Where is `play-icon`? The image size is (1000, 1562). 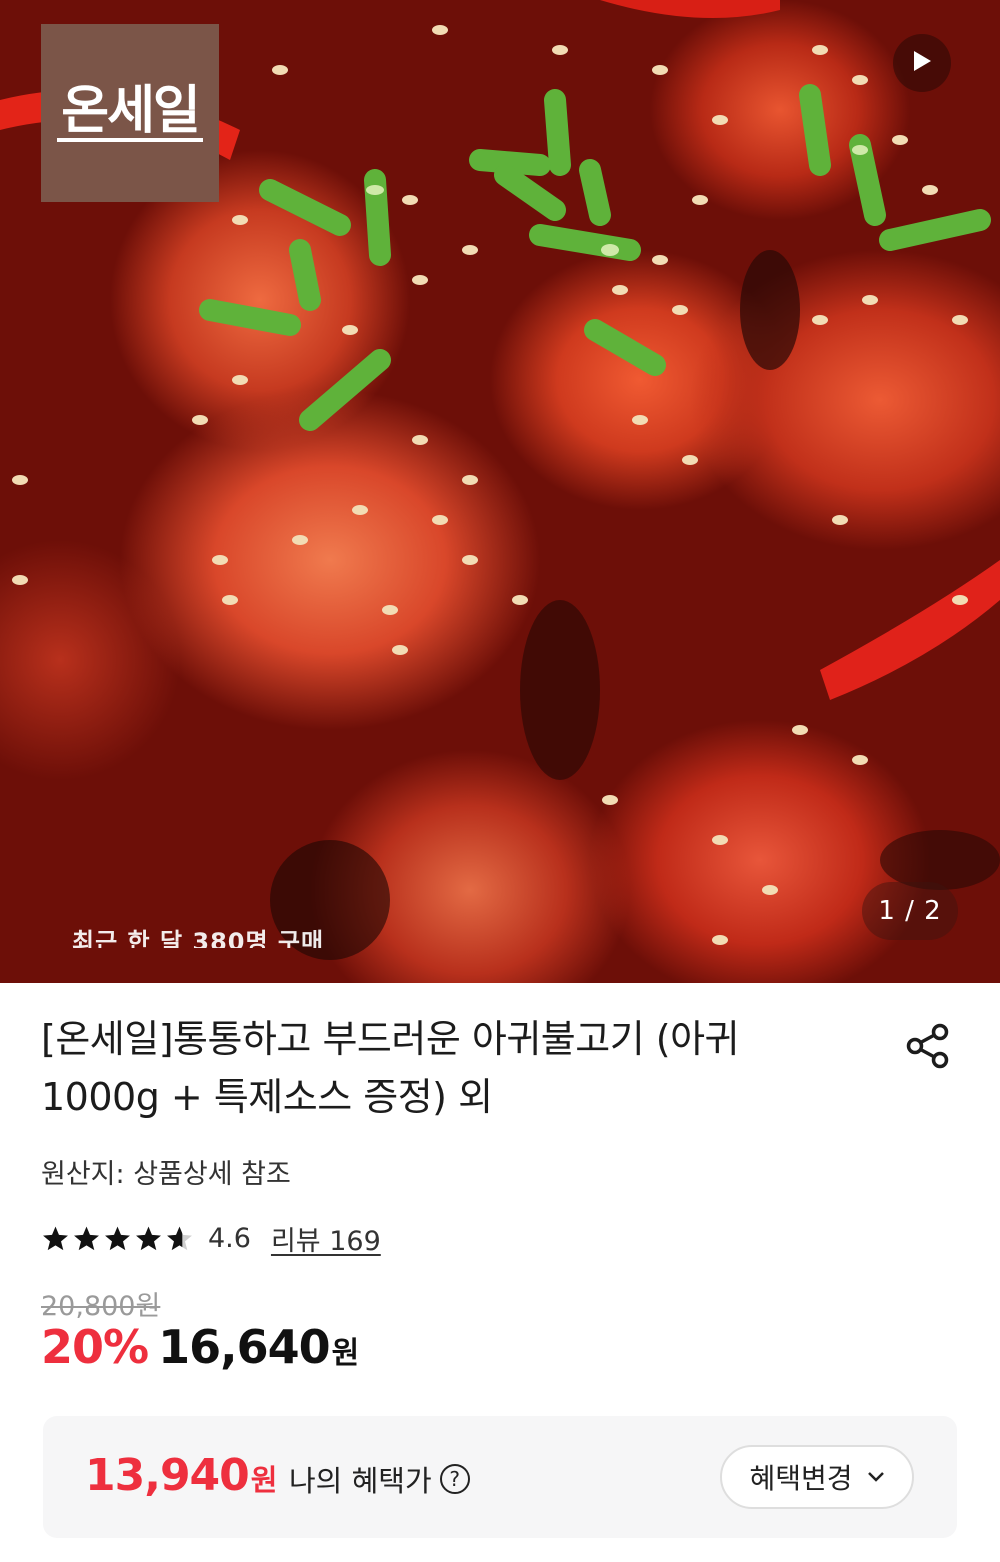
play-icon is located at coordinates (922, 63).